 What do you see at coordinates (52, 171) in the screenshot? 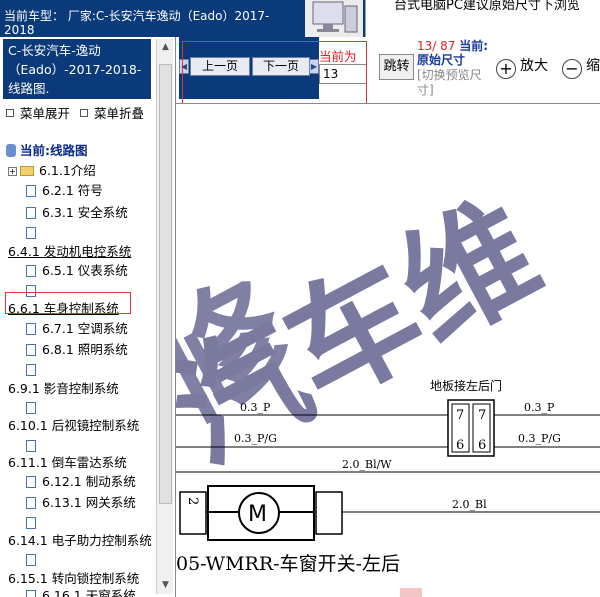
I see `tree-item: +6.1.1介绍` at bounding box center [52, 171].